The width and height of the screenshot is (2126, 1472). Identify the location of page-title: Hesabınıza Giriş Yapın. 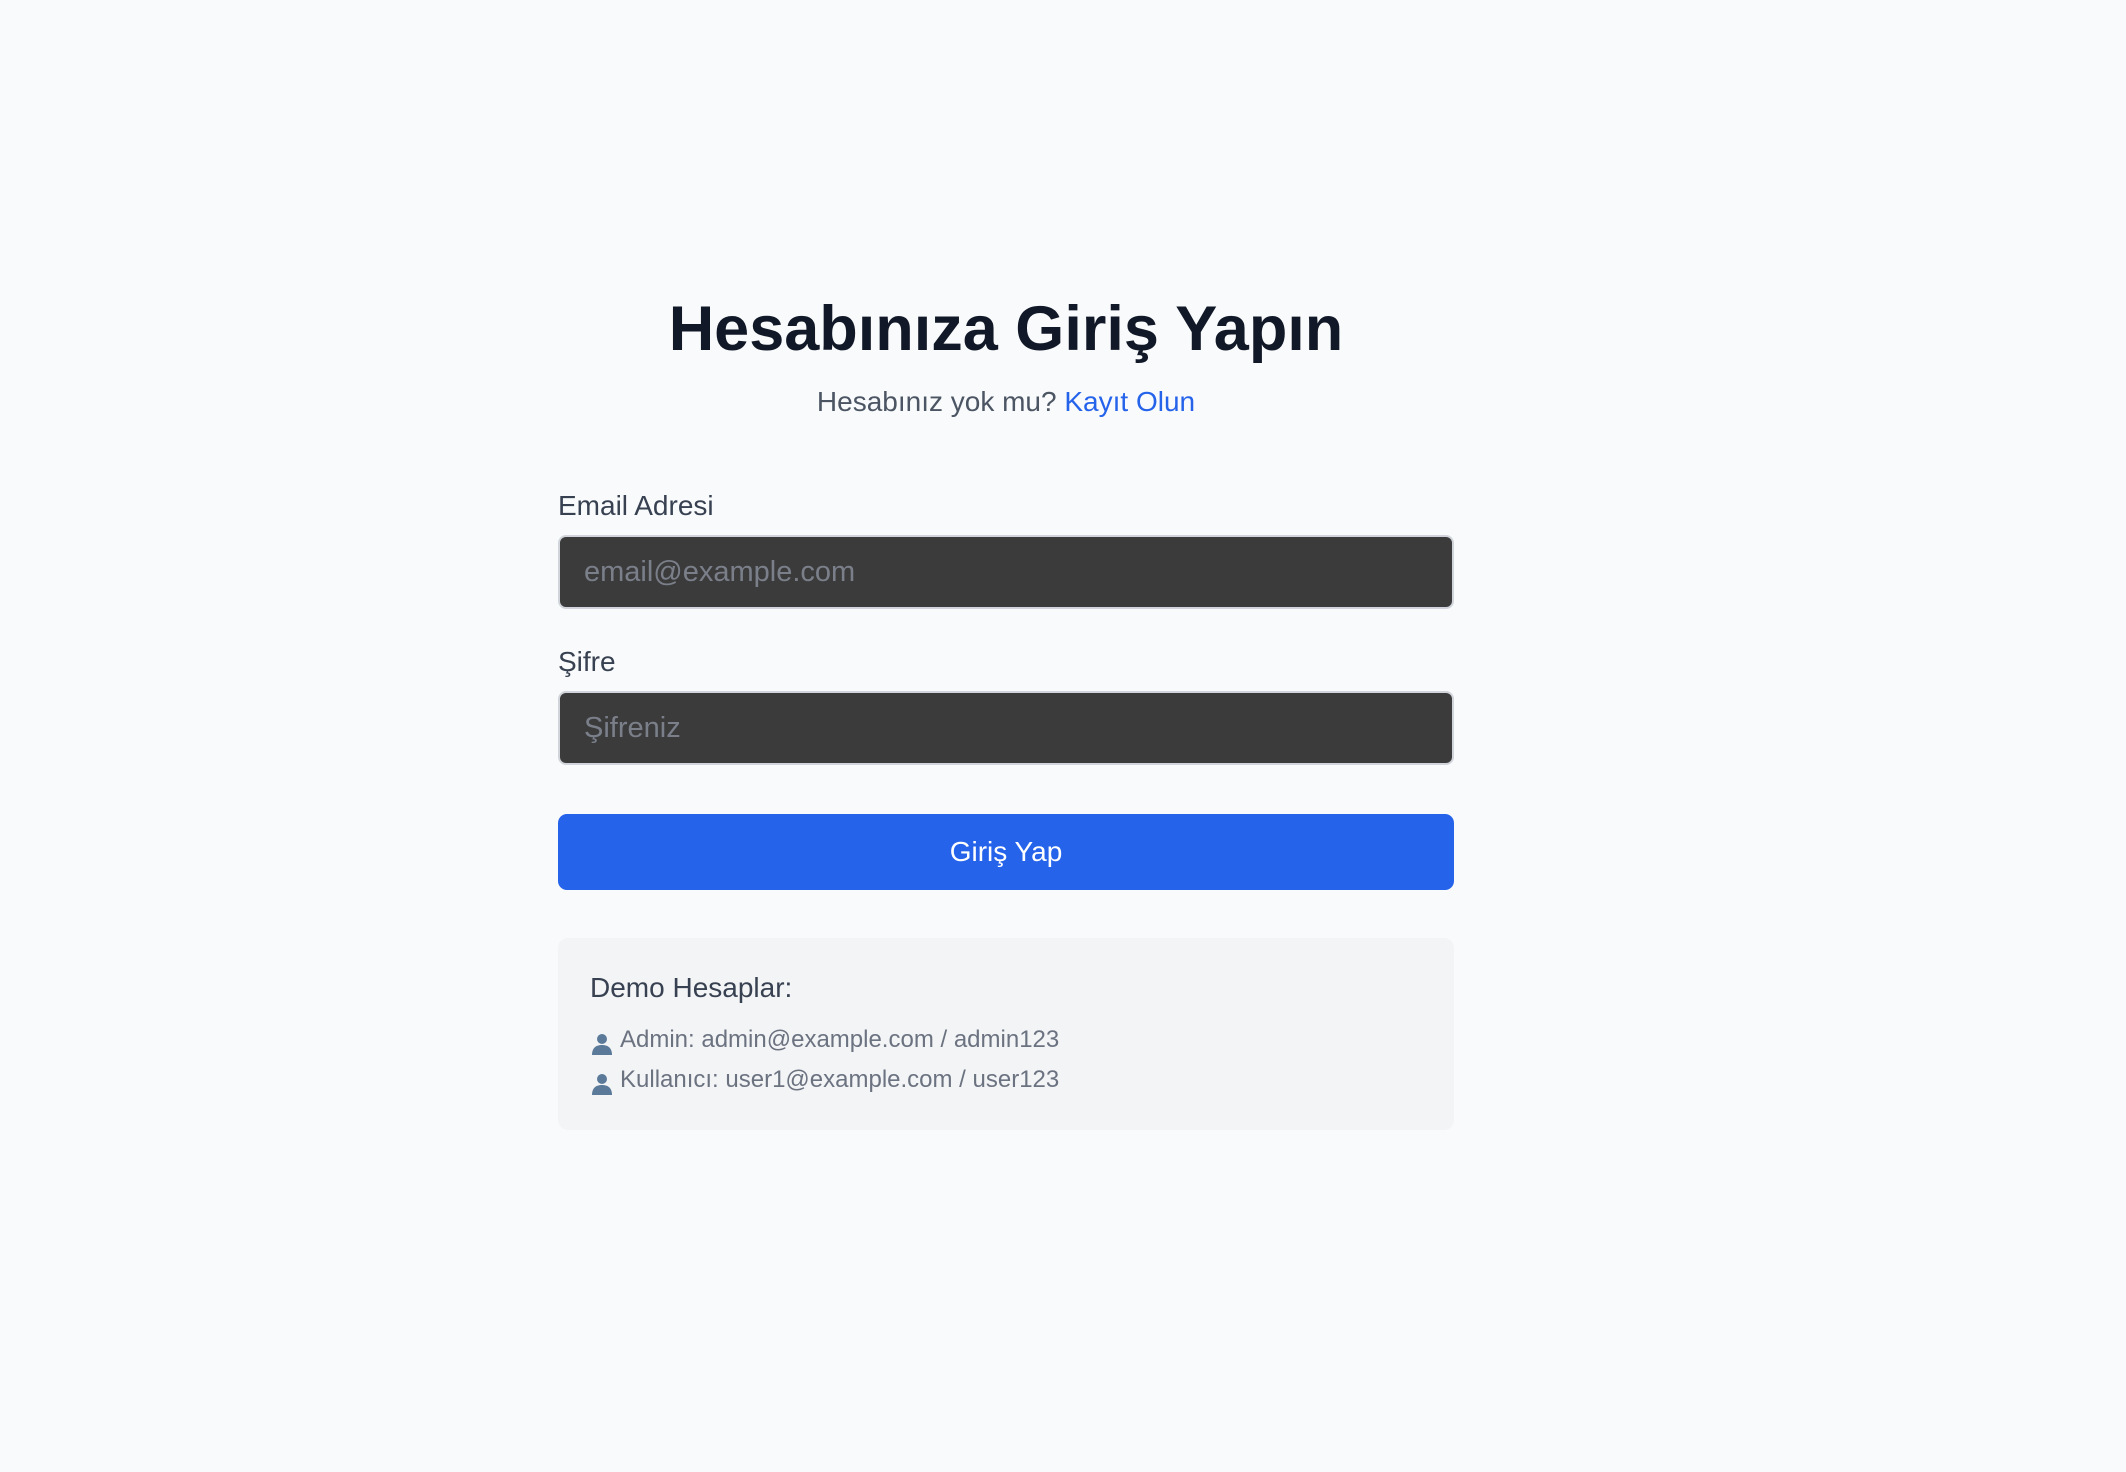
(1006, 329).